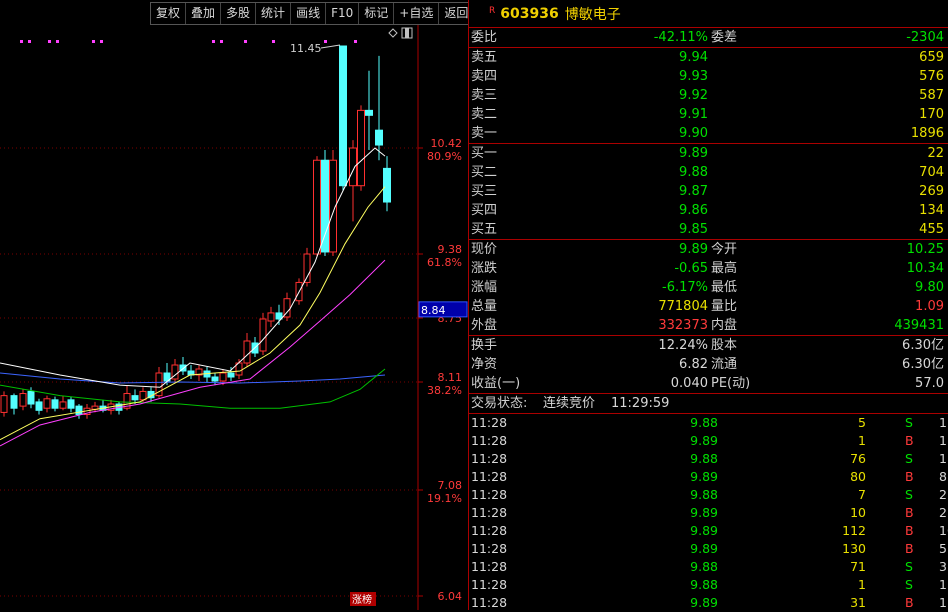 The height and width of the screenshot is (612, 948). What do you see at coordinates (693, 210) in the screenshot?
I see `buy-price: 9.86` at bounding box center [693, 210].